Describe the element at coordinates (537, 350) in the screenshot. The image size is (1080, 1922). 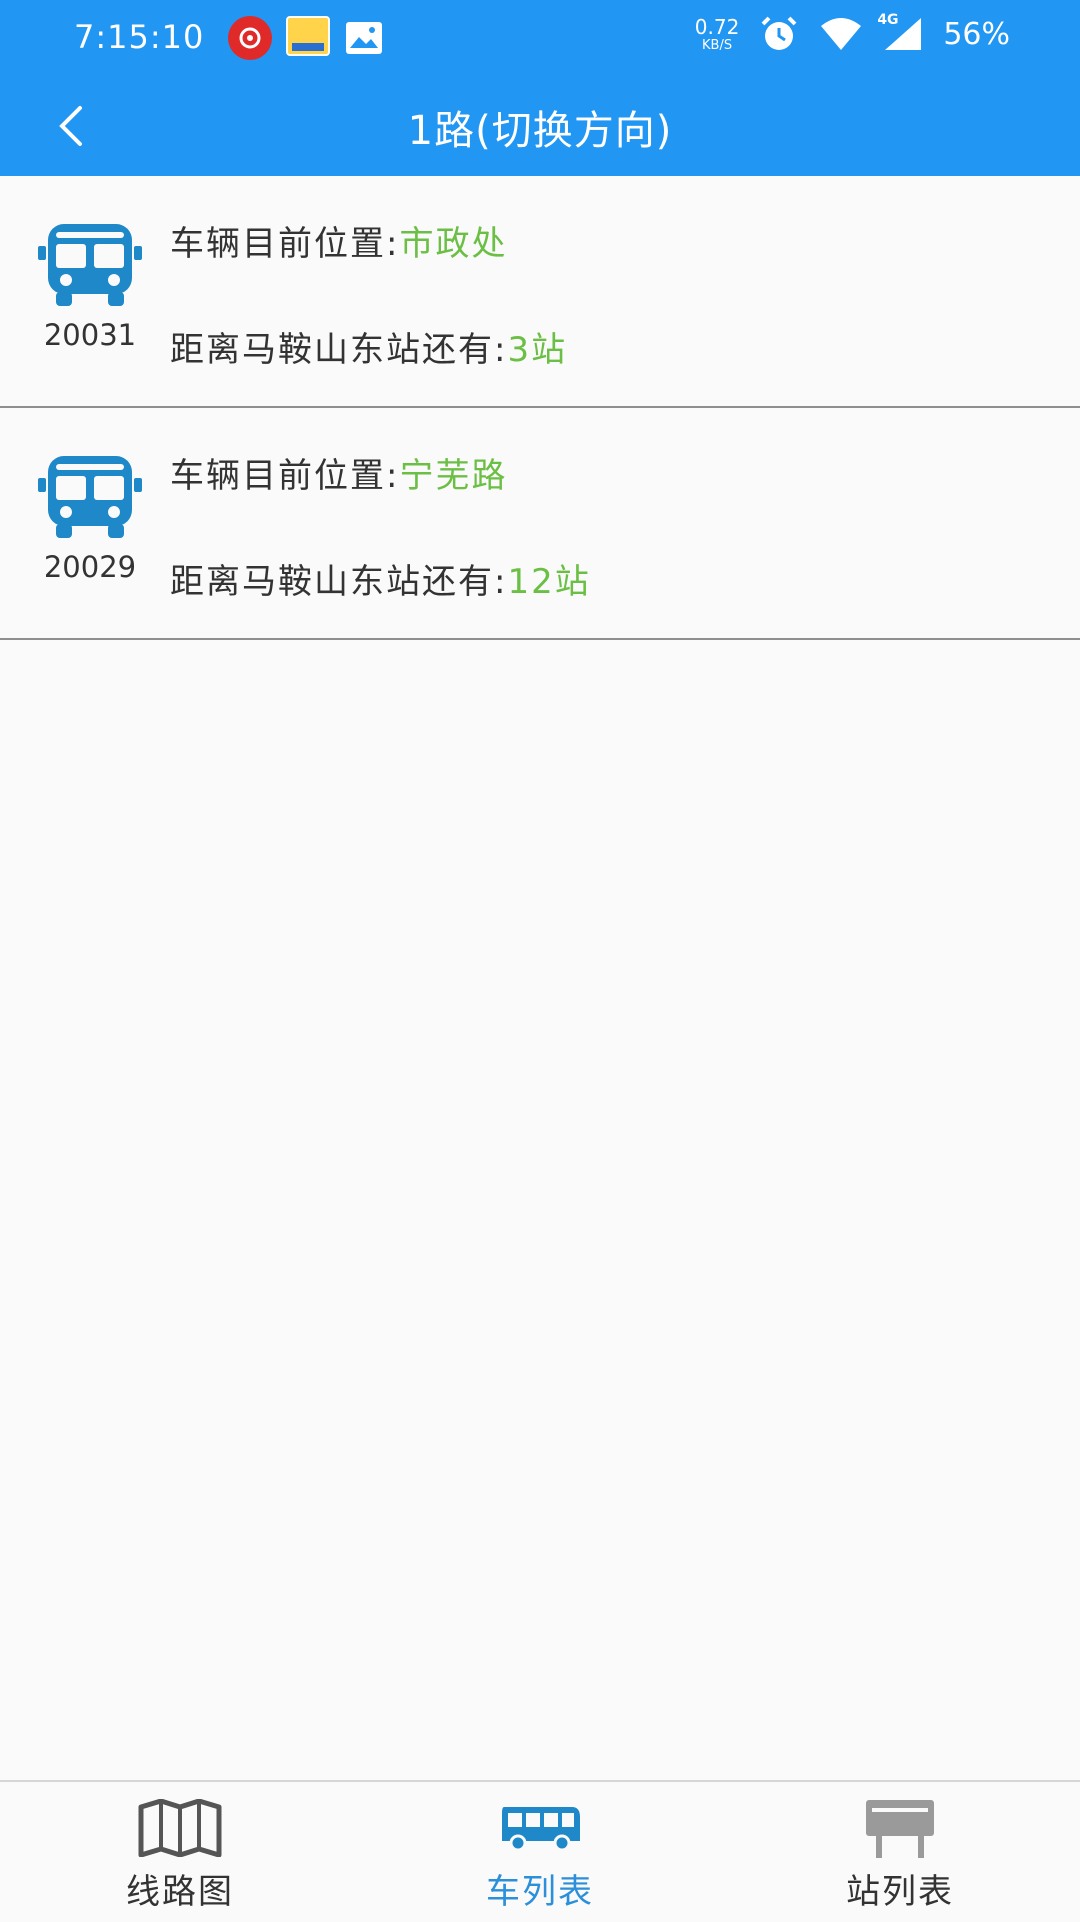
I see `distance-value: 3站` at that location.